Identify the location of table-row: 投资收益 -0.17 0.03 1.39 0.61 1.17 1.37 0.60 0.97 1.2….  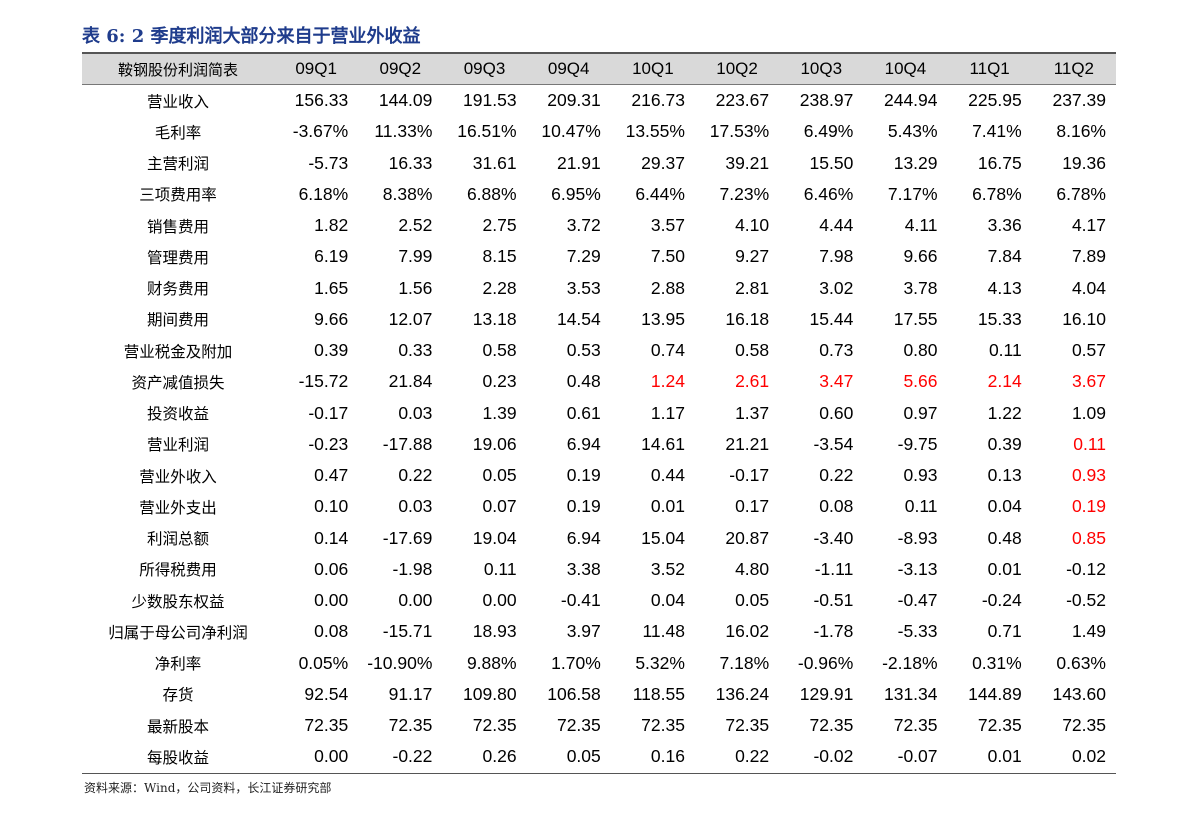
(599, 413).